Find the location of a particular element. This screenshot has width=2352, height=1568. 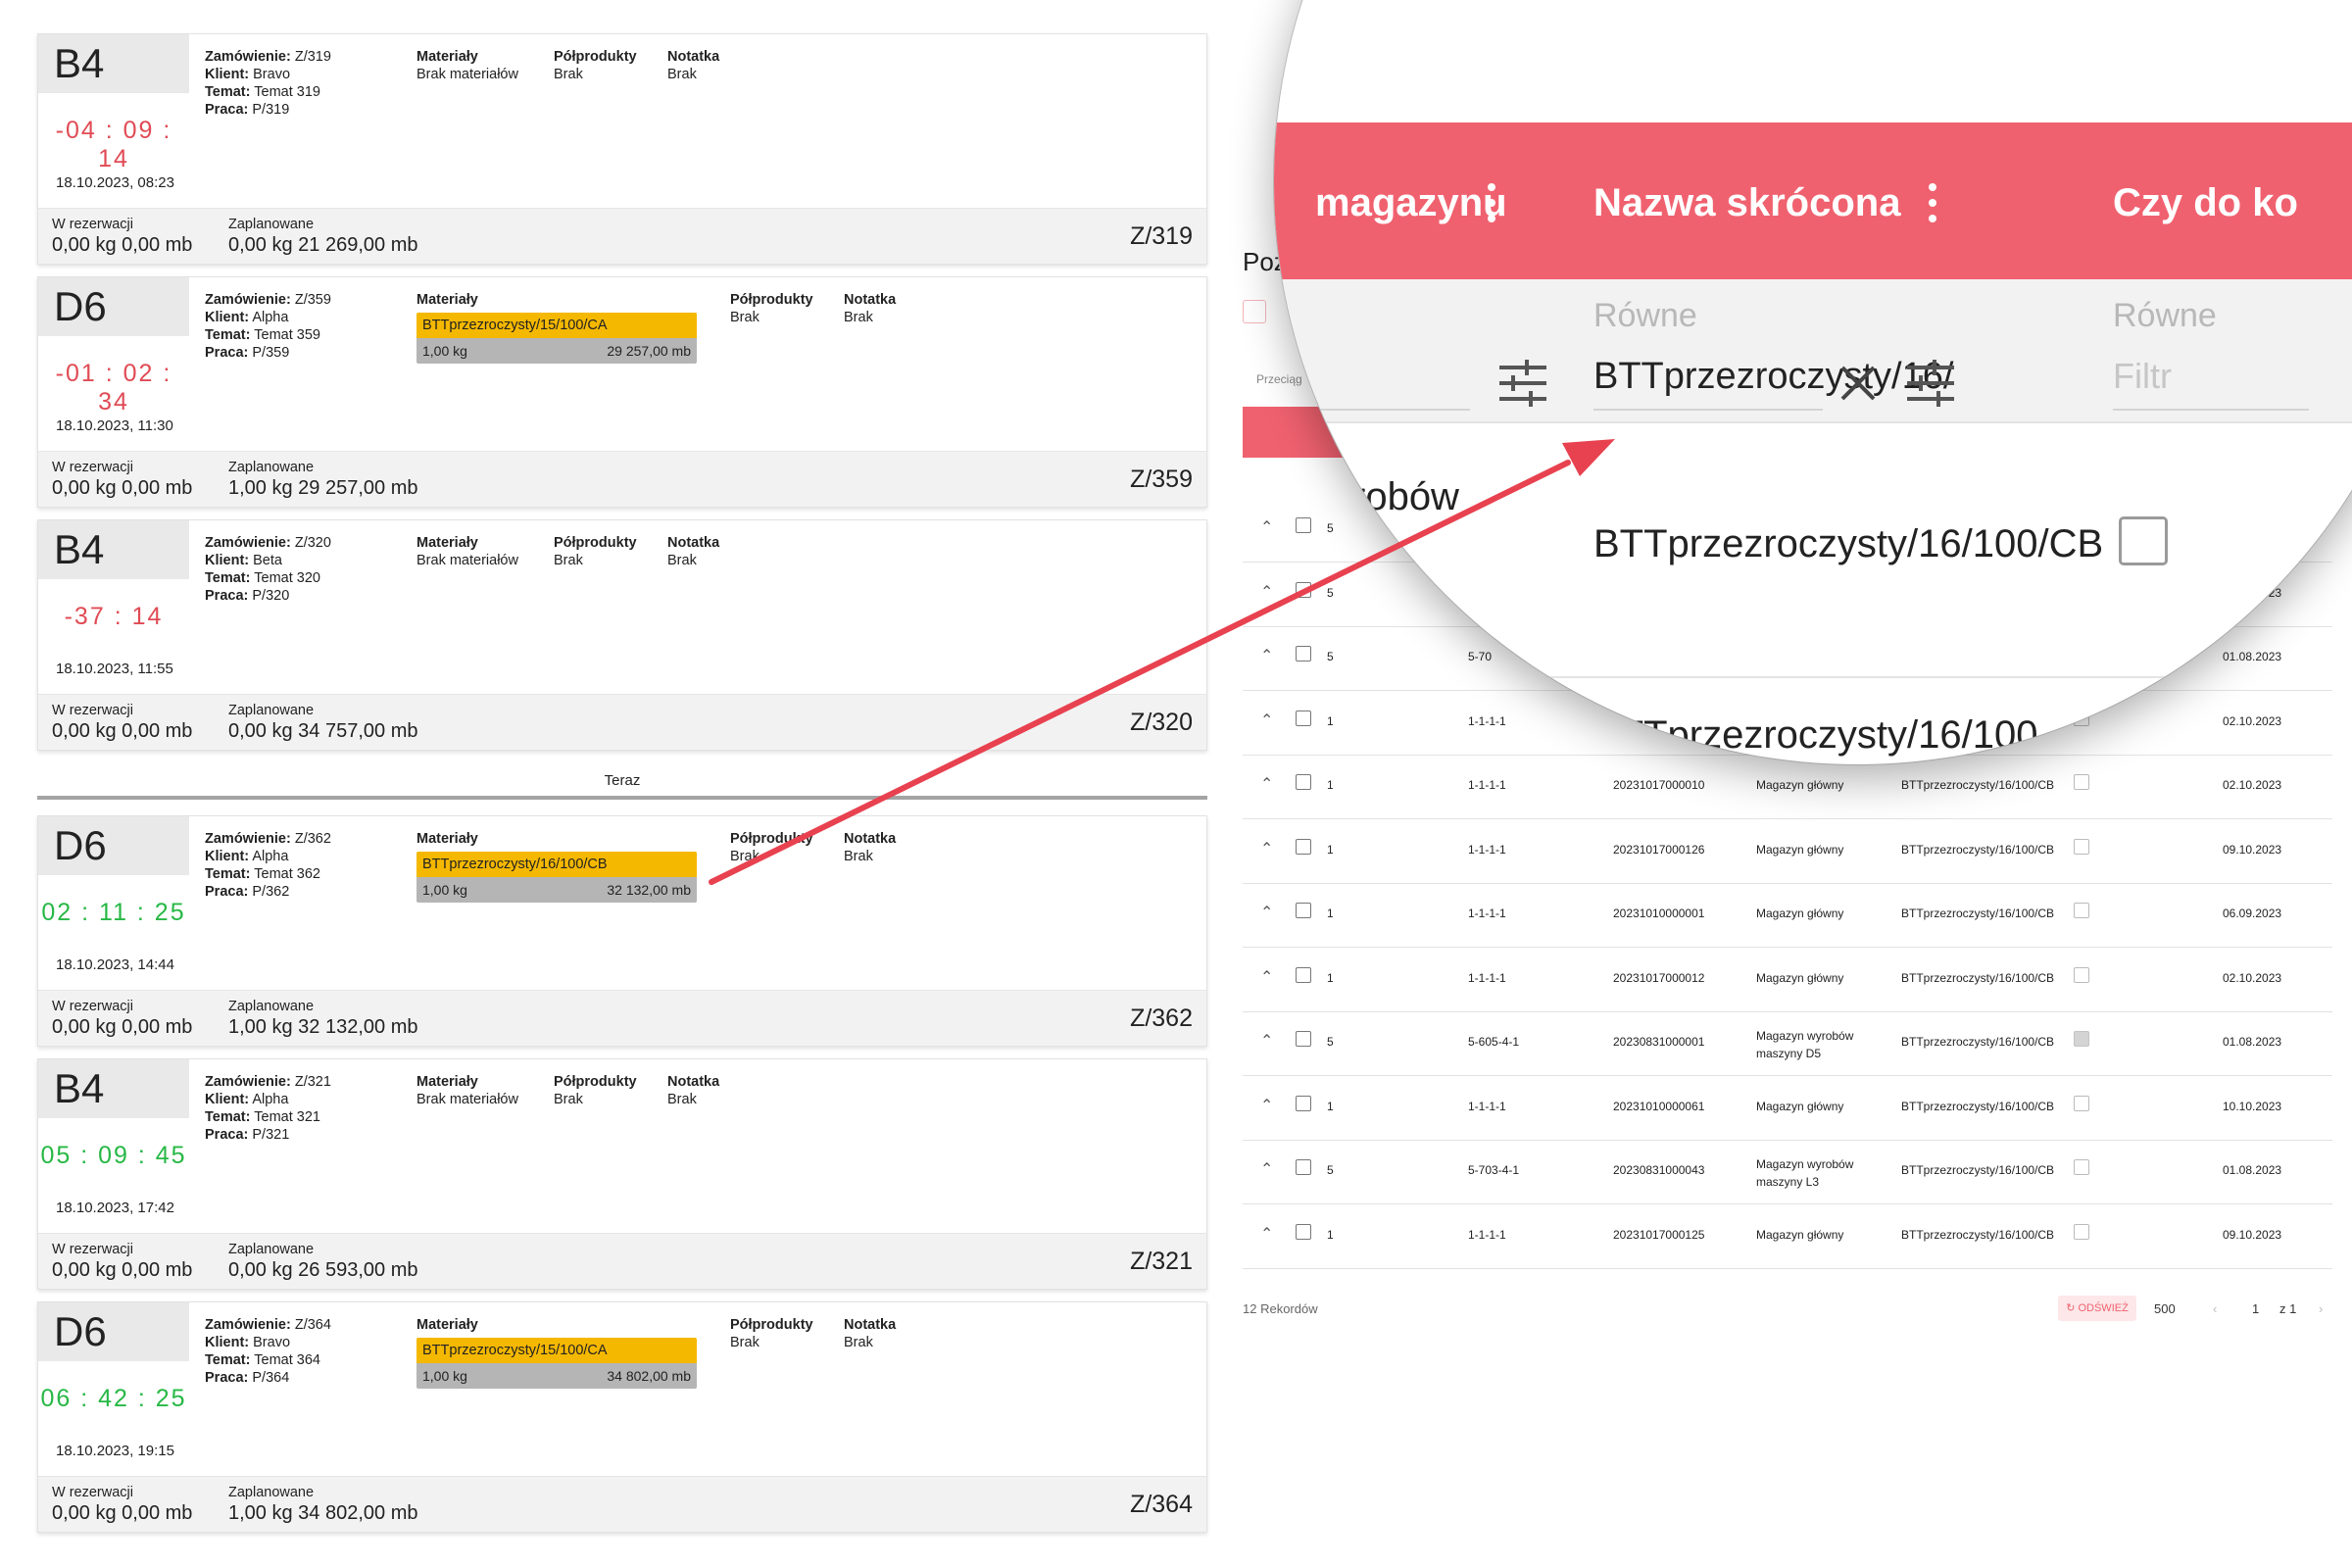

page-input: 1 is located at coordinates (2255, 1308).